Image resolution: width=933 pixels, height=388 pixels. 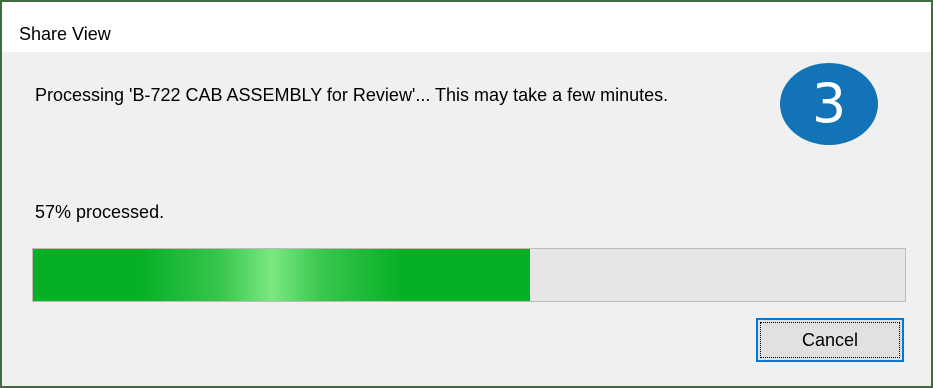 What do you see at coordinates (466, 27) in the screenshot?
I see `title-bar: Share View` at bounding box center [466, 27].